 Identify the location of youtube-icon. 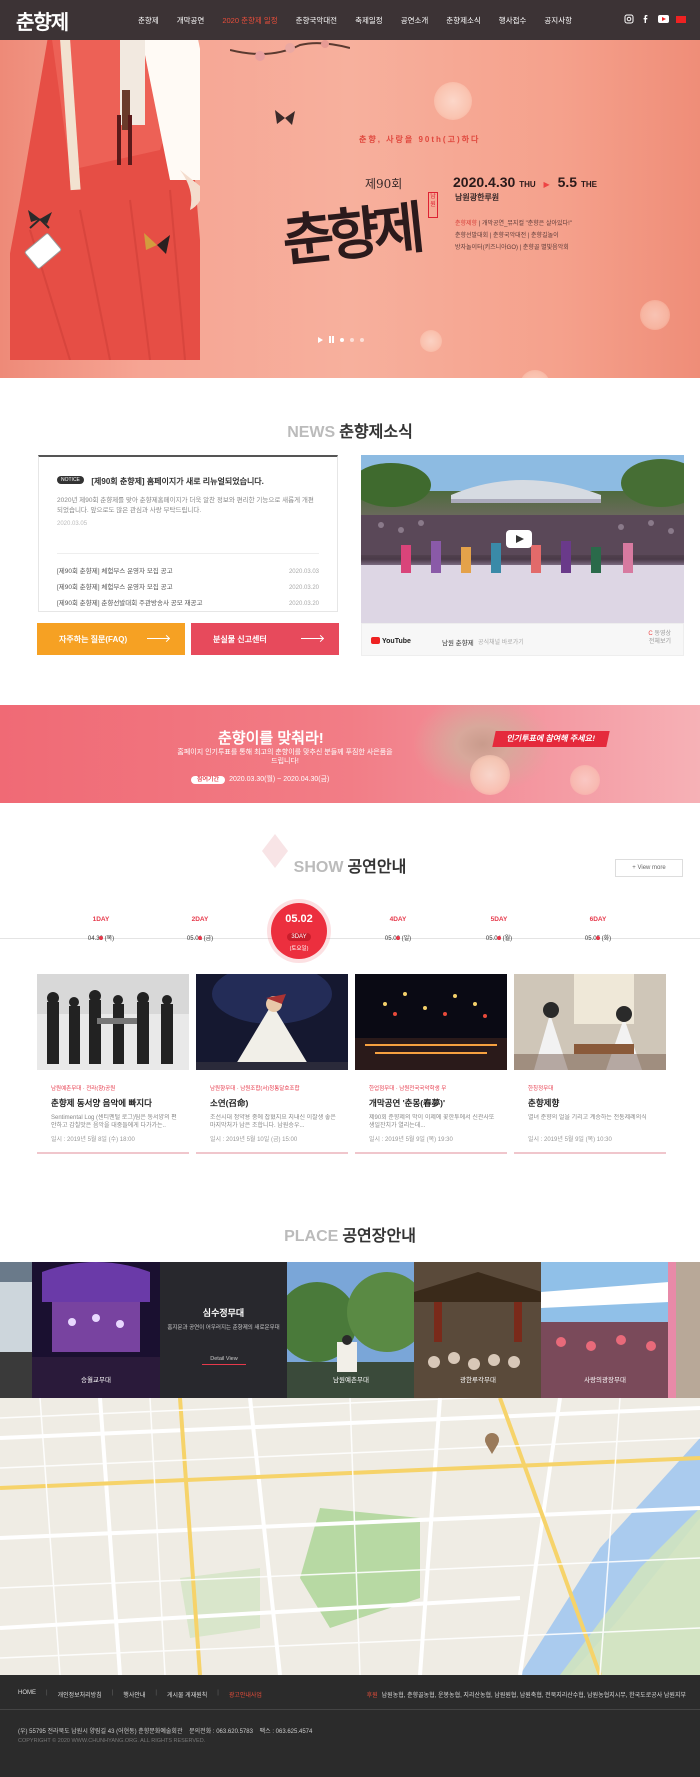
(663, 19).